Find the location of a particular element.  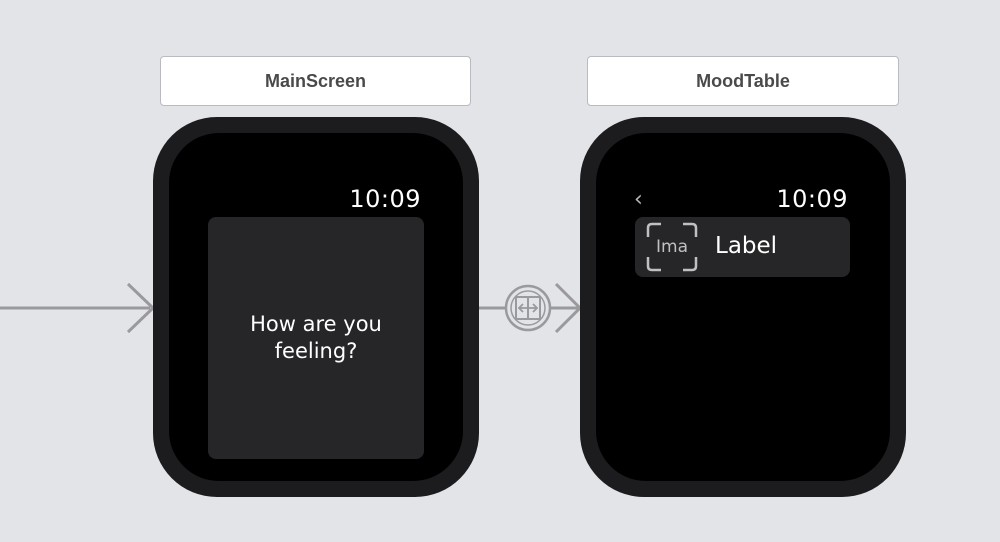

scene-title-moodtable: MoodTable is located at coordinates (743, 81).